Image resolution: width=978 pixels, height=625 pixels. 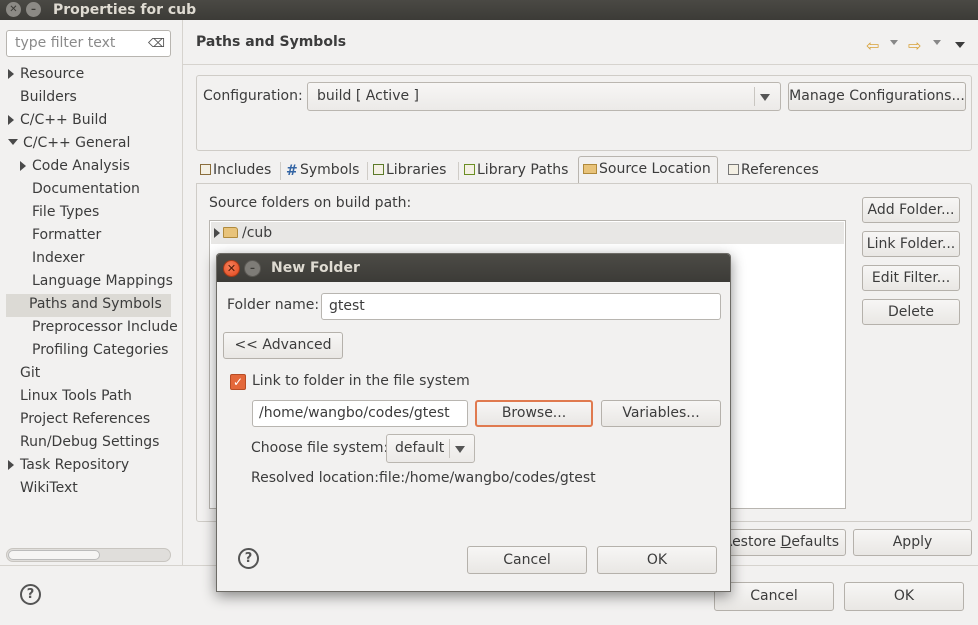 I want to click on tree-item: Formatter, so click(x=91, y=236).